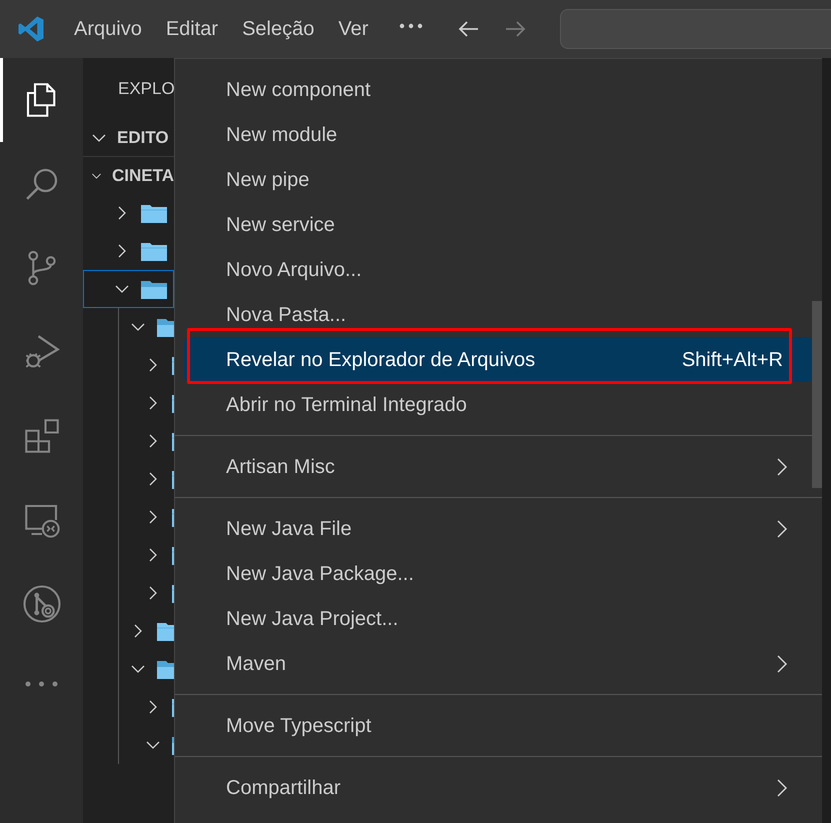 The height and width of the screenshot is (823, 831). I want to click on menu-item-label: New module, so click(282, 135).